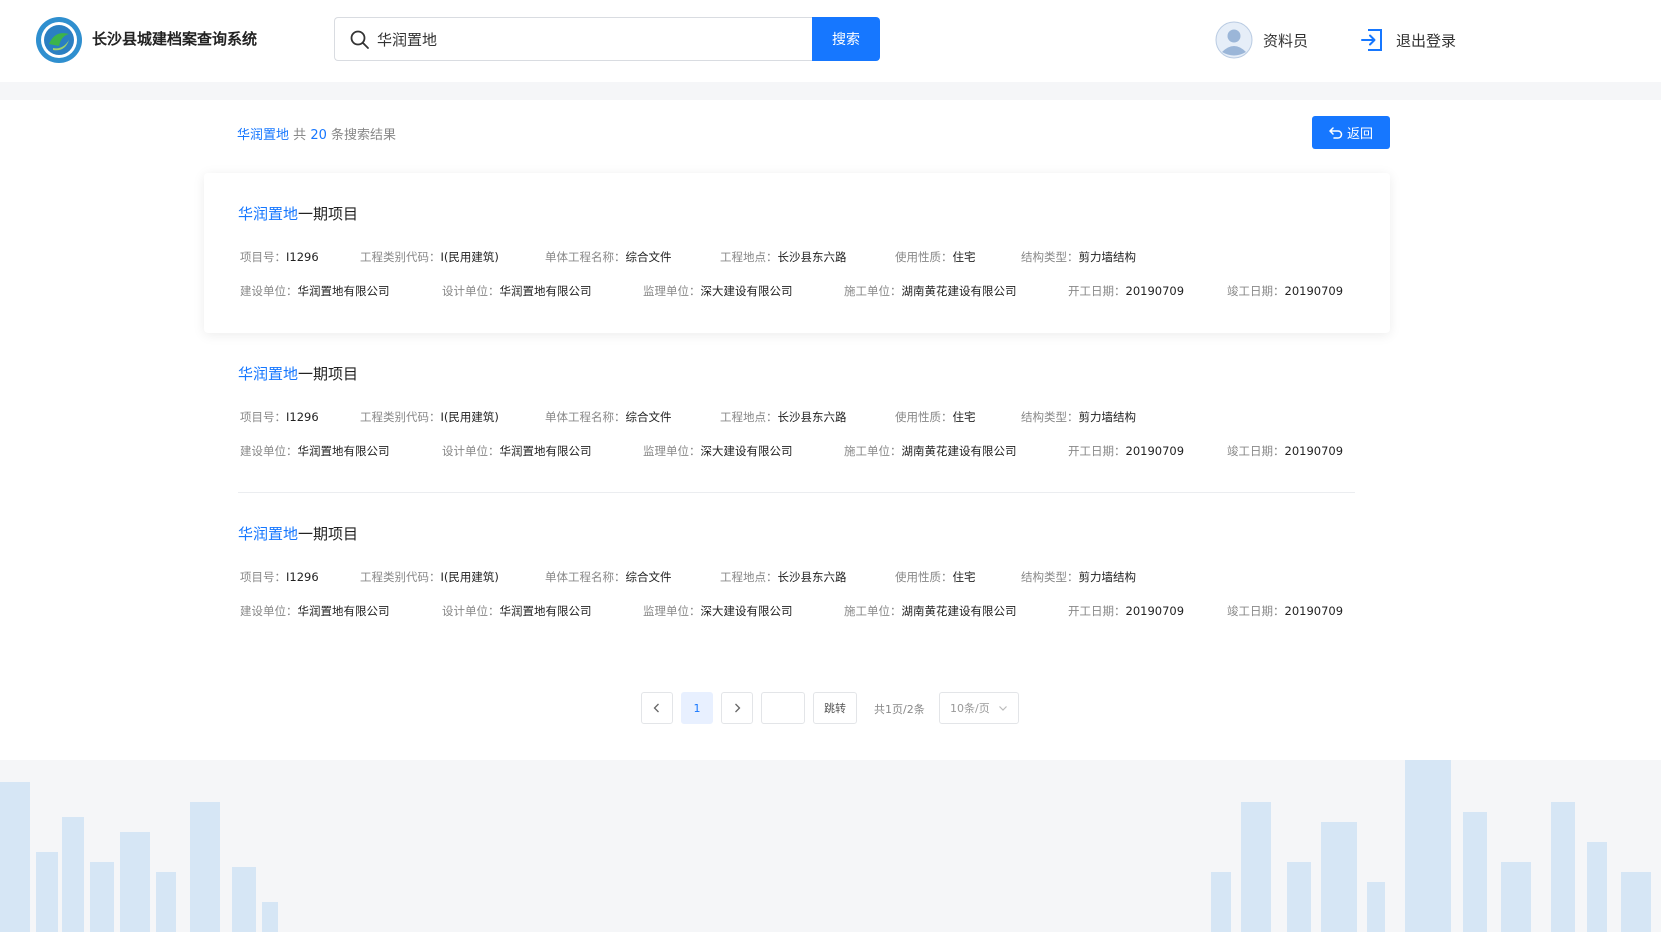 The width and height of the screenshot is (1661, 932). I want to click on prev-page-button, so click(657, 708).